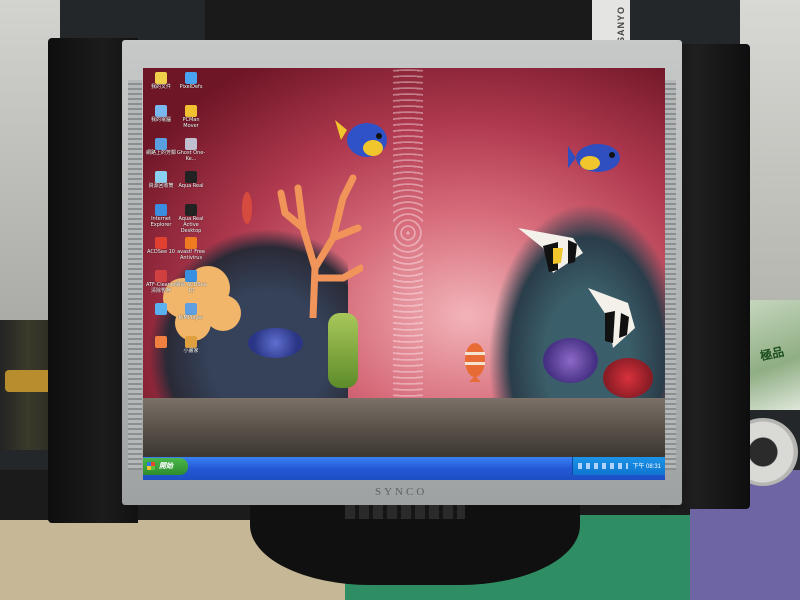  Describe the element at coordinates (191, 144) in the screenshot. I see `ghost-icon` at that location.